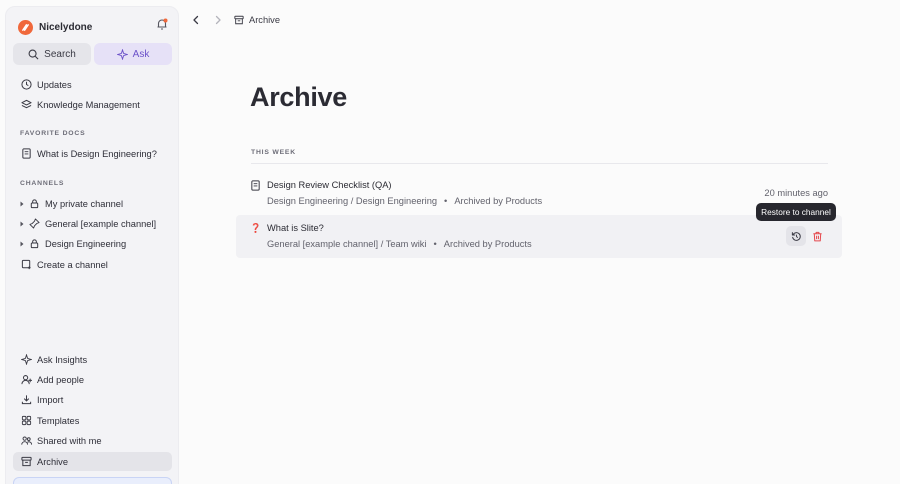 The width and height of the screenshot is (900, 484). What do you see at coordinates (92, 84) in the screenshot?
I see `sidebar-item-updates: Updates` at bounding box center [92, 84].